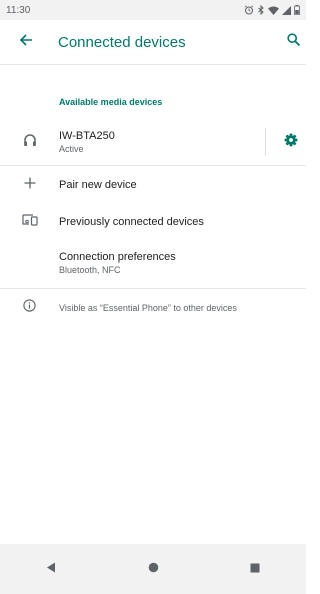  I want to click on device-name: IW-BTA250, so click(87, 136).